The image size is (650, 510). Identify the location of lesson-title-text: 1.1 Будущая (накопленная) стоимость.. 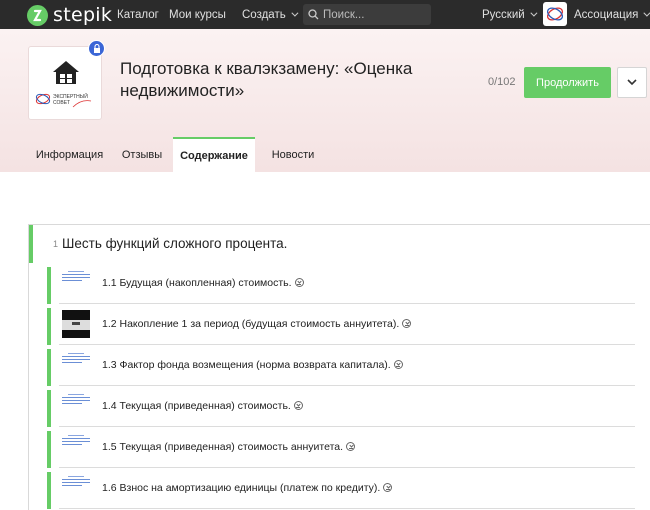
(197, 283).